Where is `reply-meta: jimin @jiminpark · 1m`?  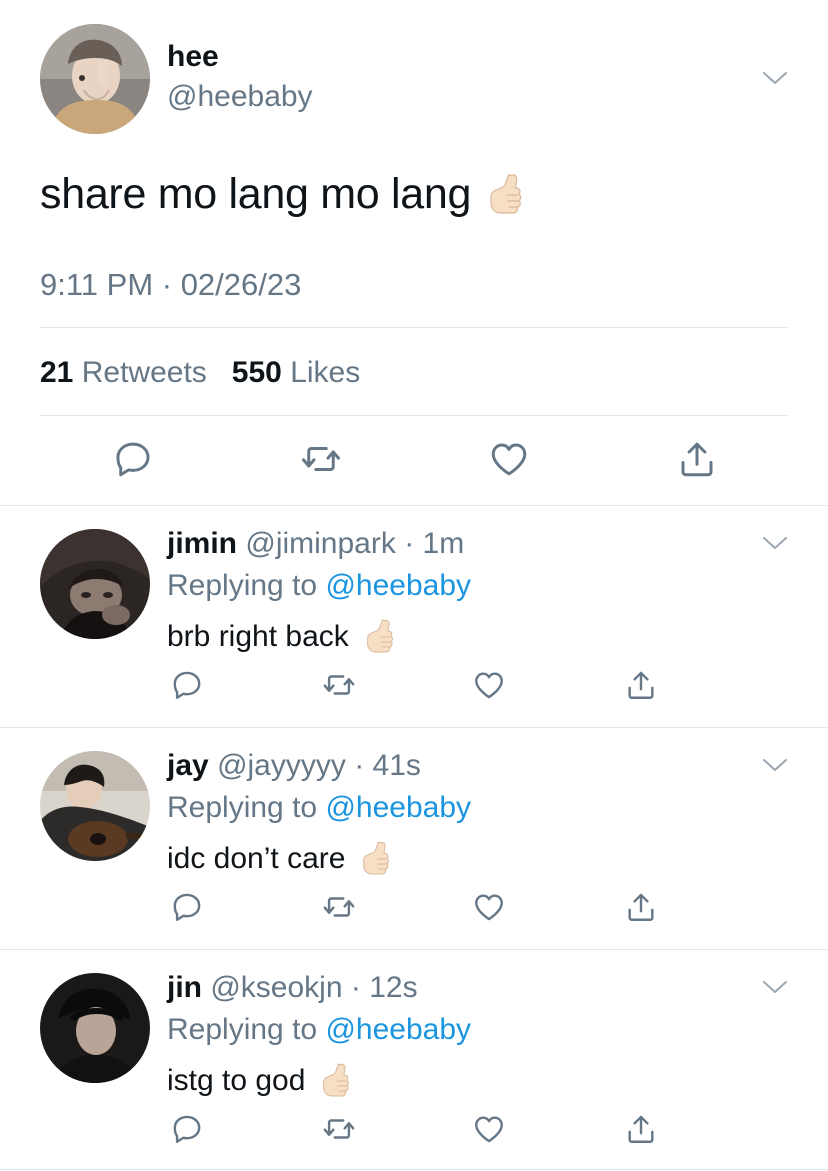 reply-meta: jimin @jiminpark · 1m is located at coordinates (315, 544).